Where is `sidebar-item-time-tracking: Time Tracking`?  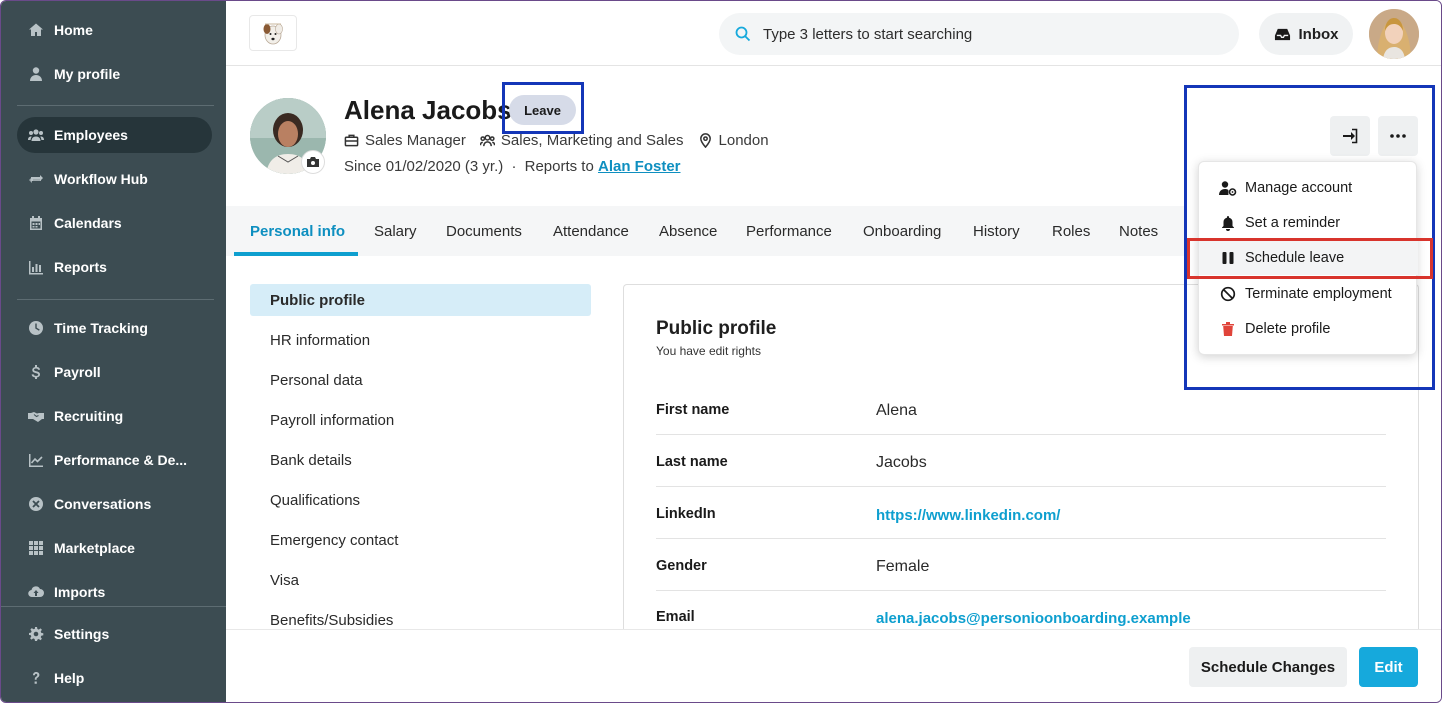
sidebar-item-time-tracking: Time Tracking is located at coordinates (114, 328).